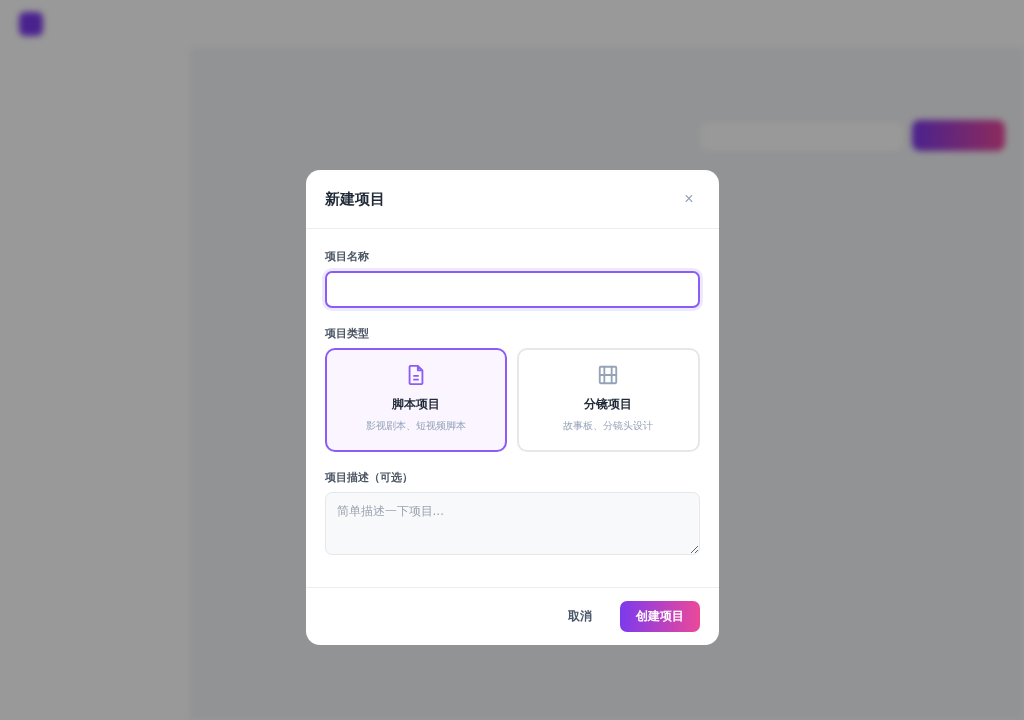 The width and height of the screenshot is (1024, 720). What do you see at coordinates (347, 256) in the screenshot?
I see `field-label: 项目名称` at bounding box center [347, 256].